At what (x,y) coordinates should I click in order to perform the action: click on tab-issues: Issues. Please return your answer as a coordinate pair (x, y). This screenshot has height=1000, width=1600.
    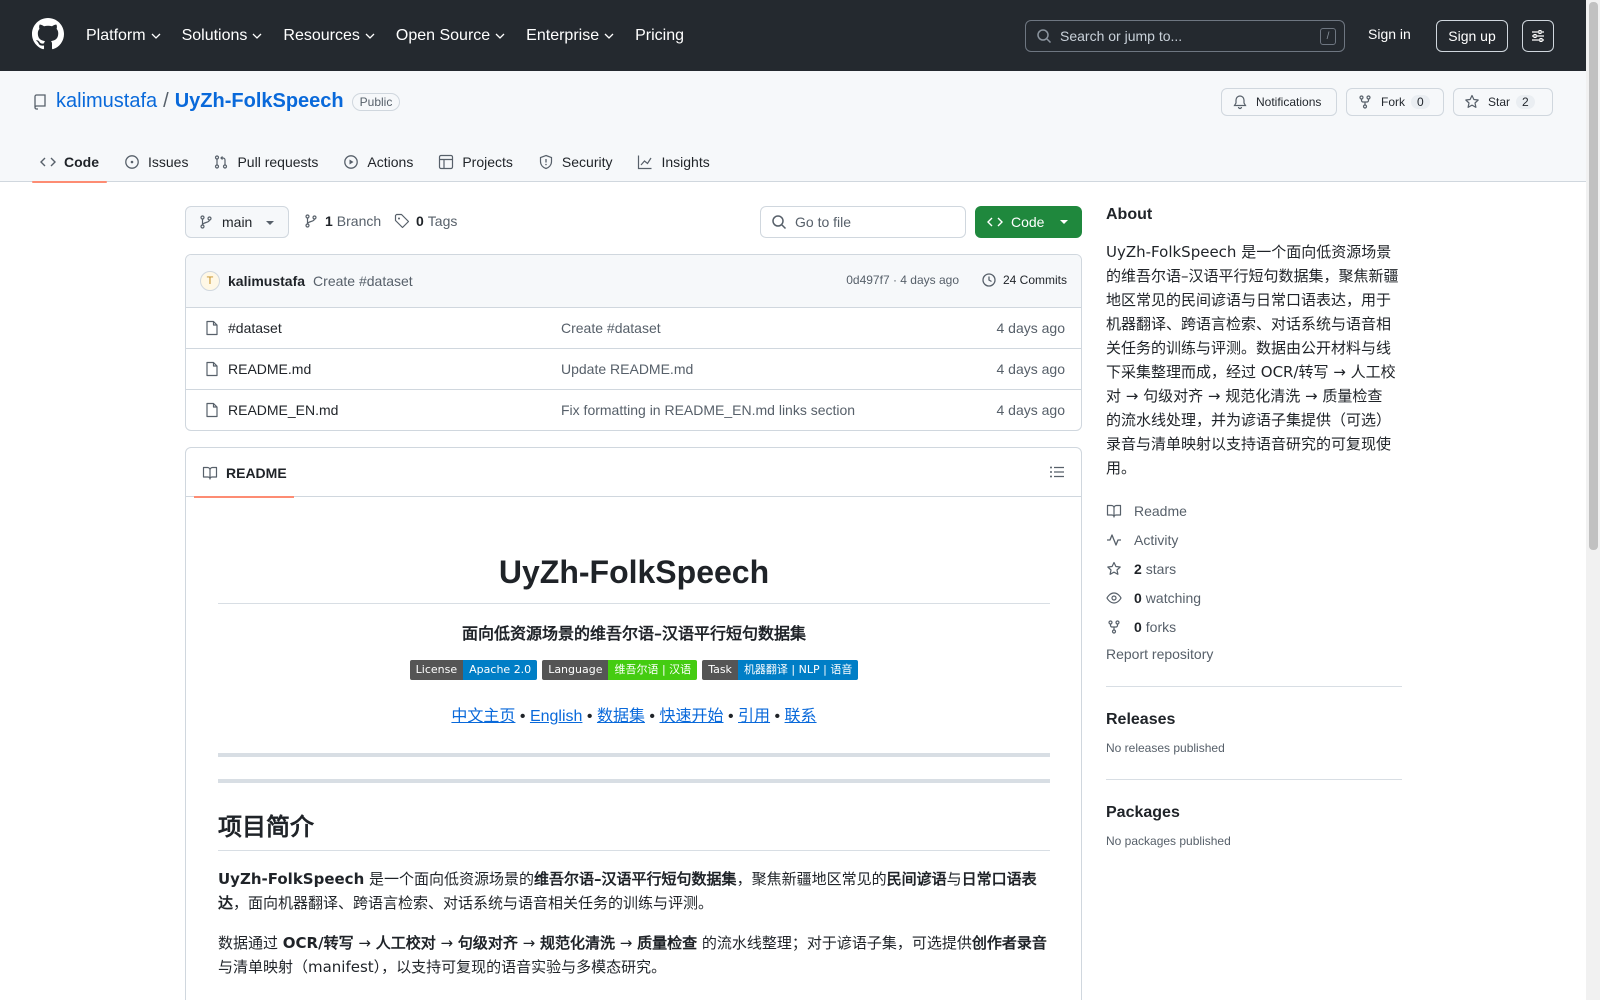
    Looking at the image, I should click on (156, 161).